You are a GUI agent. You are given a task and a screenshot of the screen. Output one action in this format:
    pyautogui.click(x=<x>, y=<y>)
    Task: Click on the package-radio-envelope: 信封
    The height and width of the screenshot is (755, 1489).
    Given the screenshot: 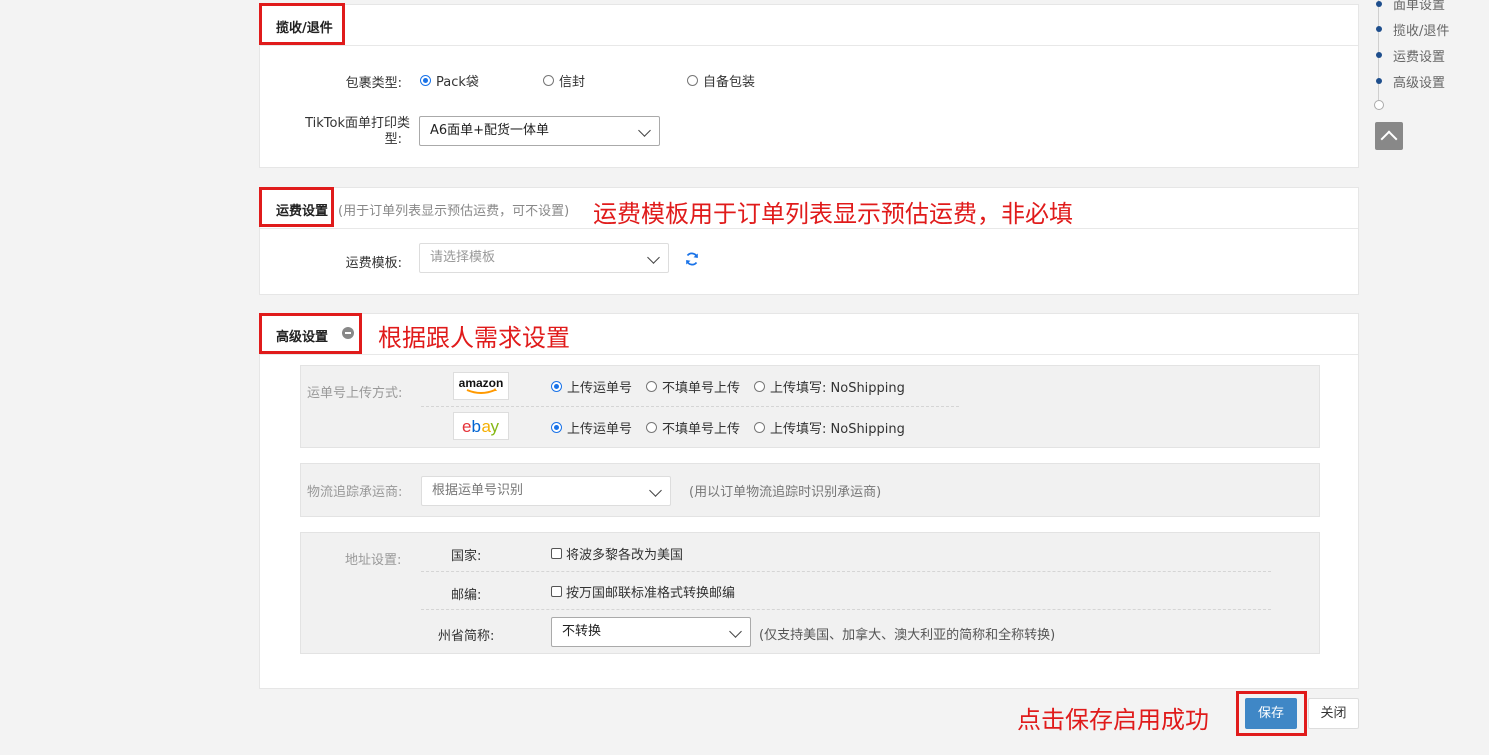 What is the action you would take?
    pyautogui.click(x=564, y=80)
    